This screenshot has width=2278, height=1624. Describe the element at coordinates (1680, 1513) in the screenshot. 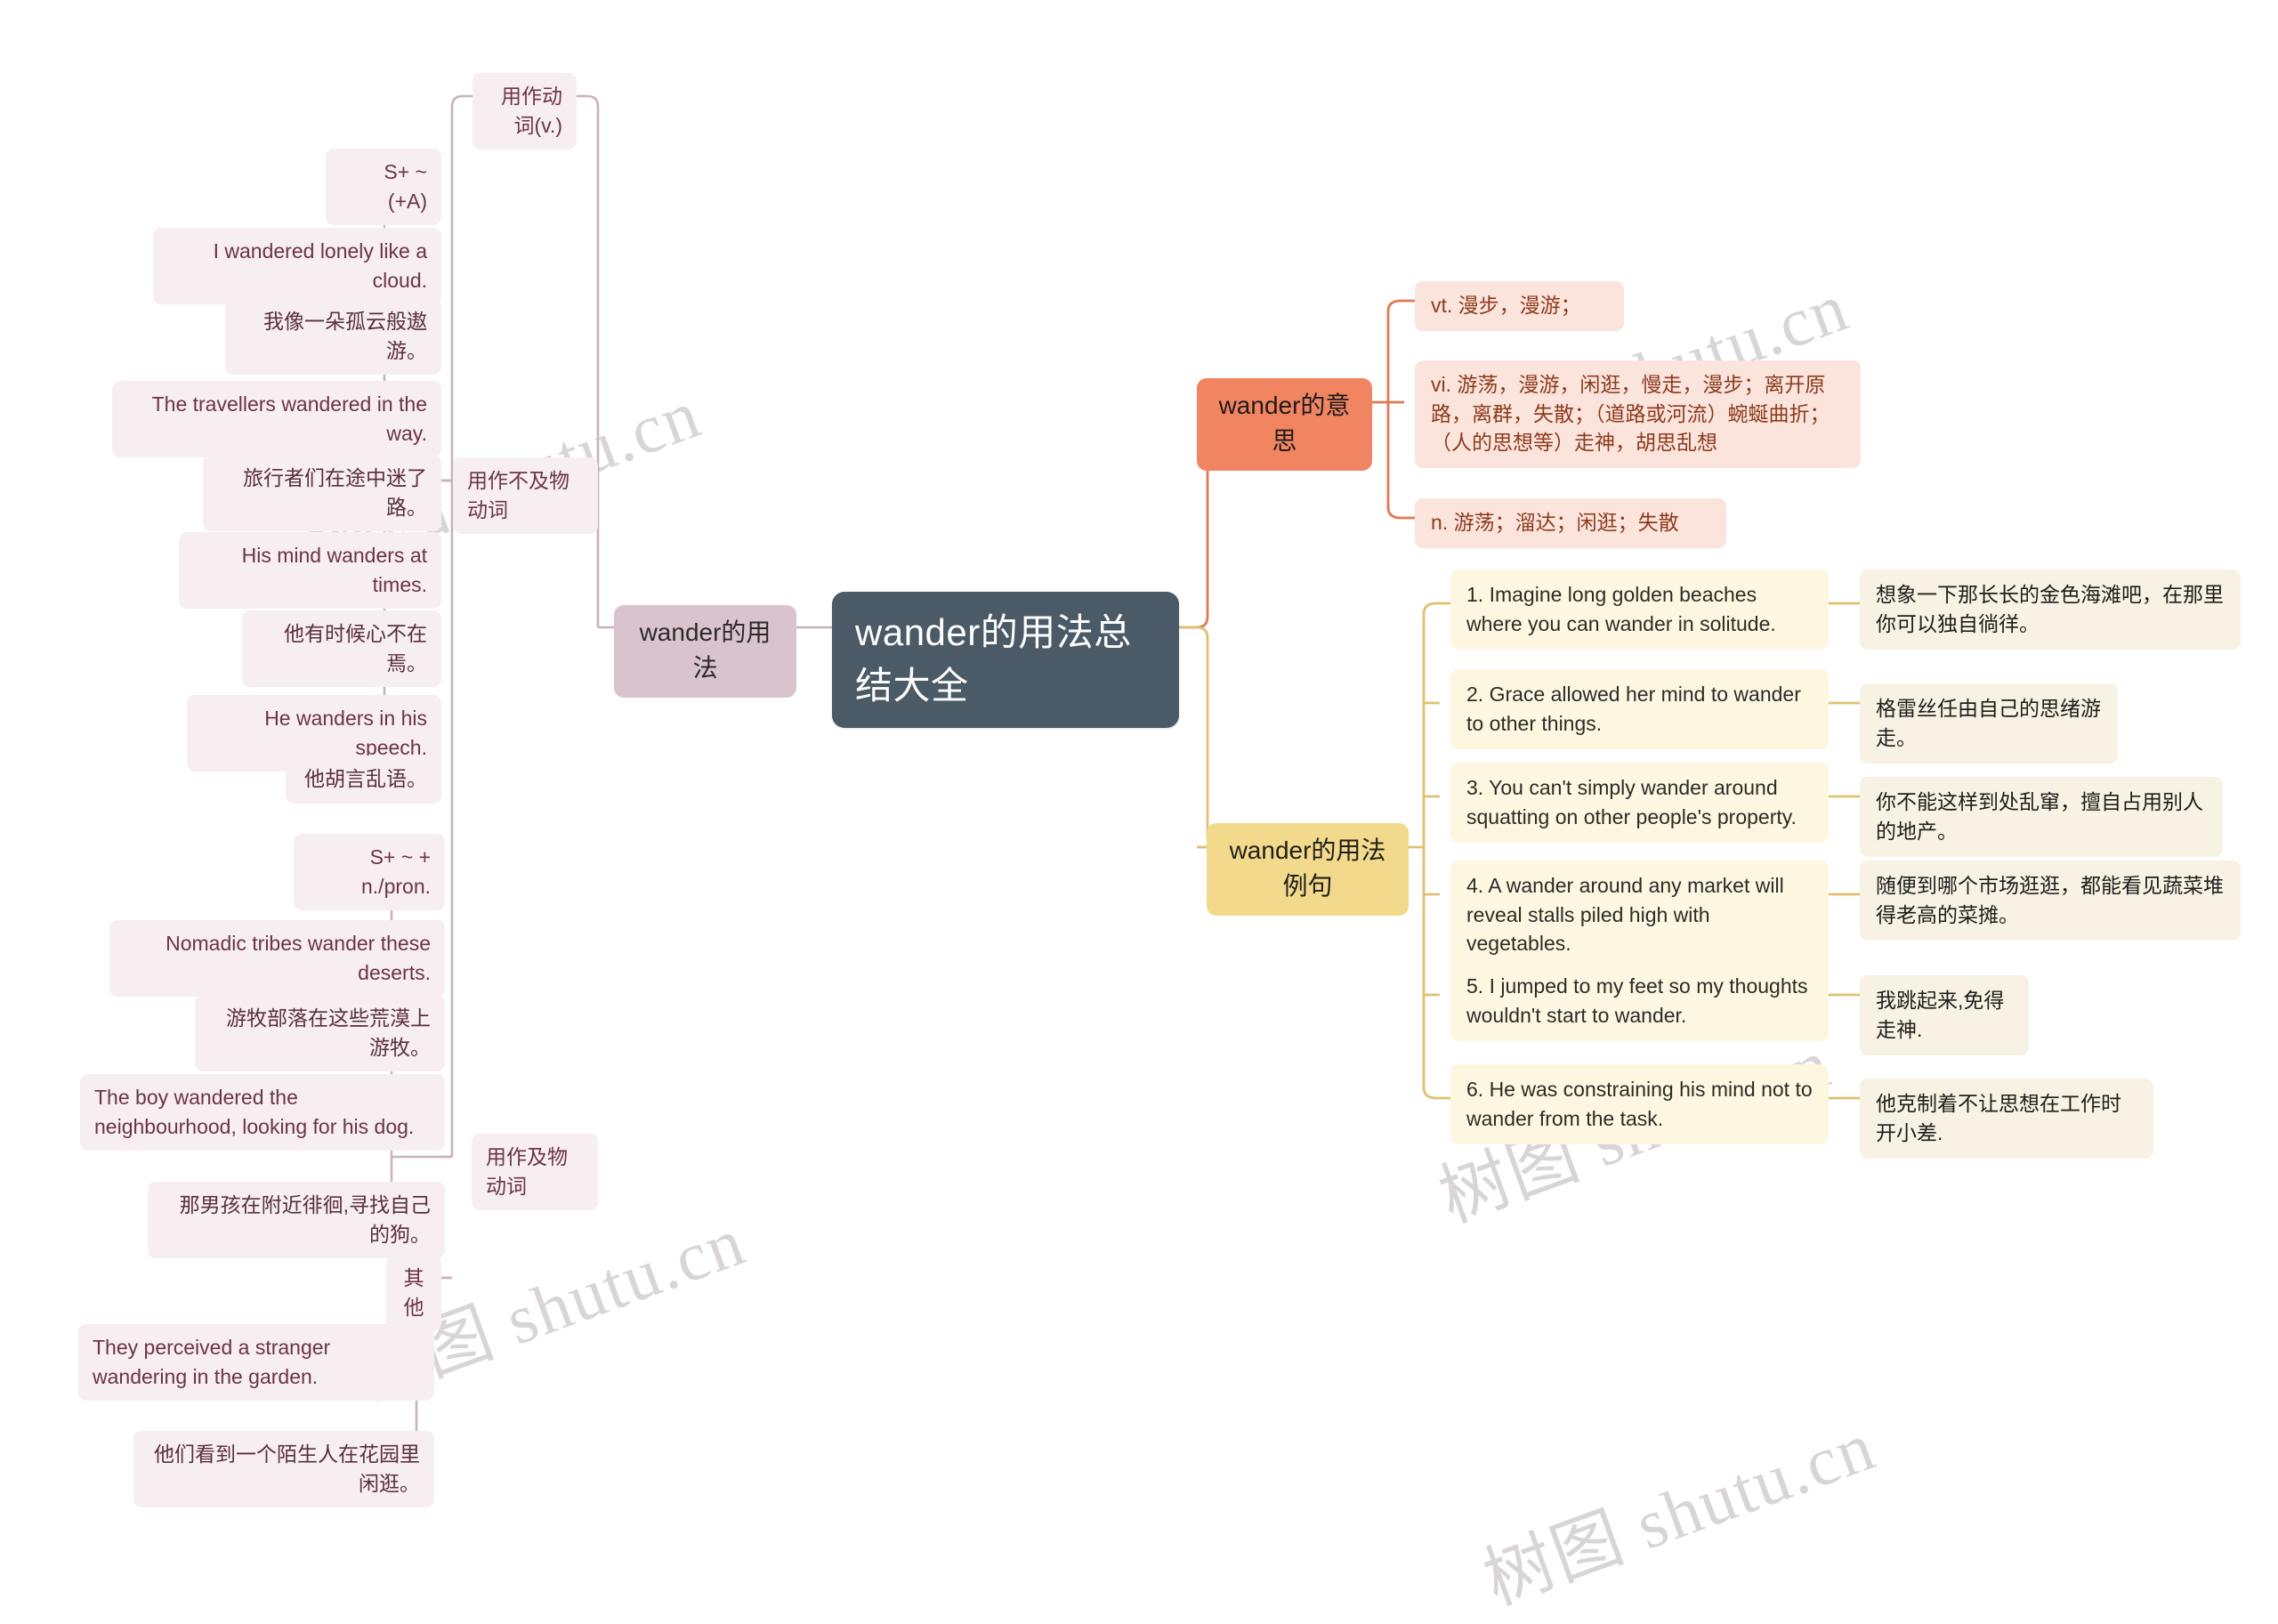

I see `watermark: 树图 shutu.cn` at that location.